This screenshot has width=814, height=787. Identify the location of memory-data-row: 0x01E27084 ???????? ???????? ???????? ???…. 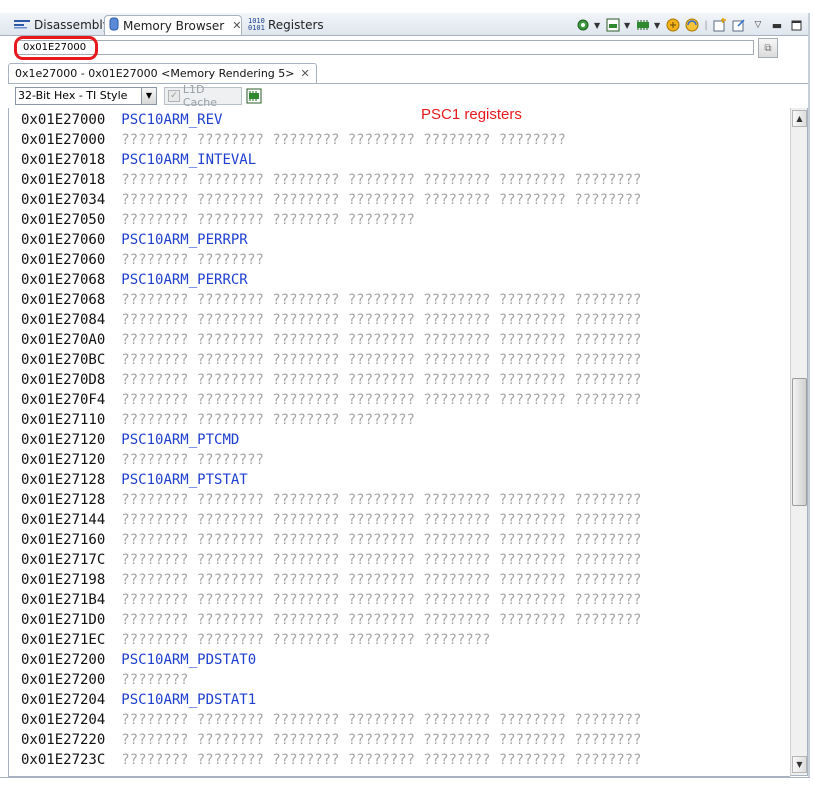
(331, 320).